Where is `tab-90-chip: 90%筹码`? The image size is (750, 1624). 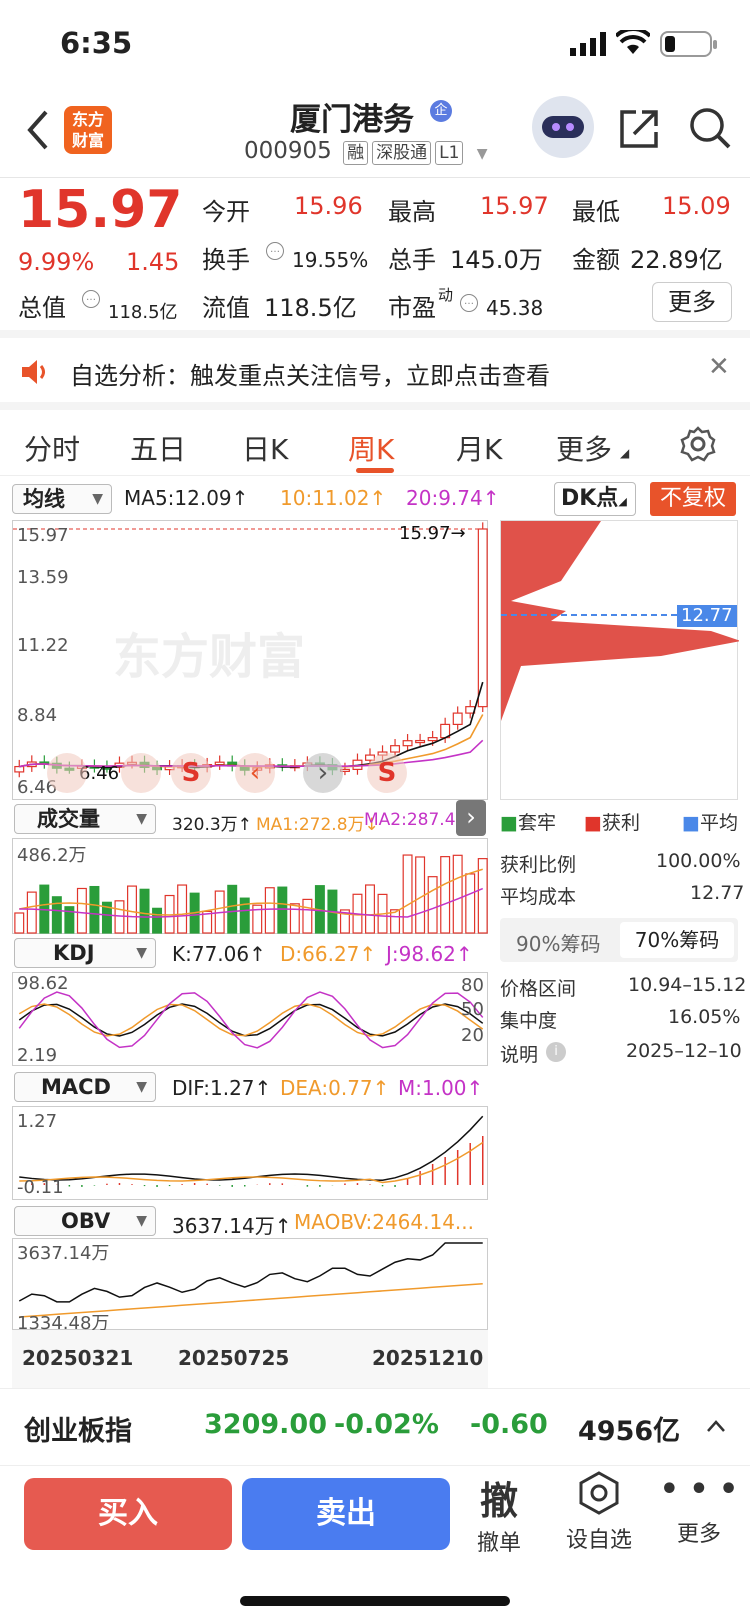 tab-90-chip: 90%筹码 is located at coordinates (558, 942).